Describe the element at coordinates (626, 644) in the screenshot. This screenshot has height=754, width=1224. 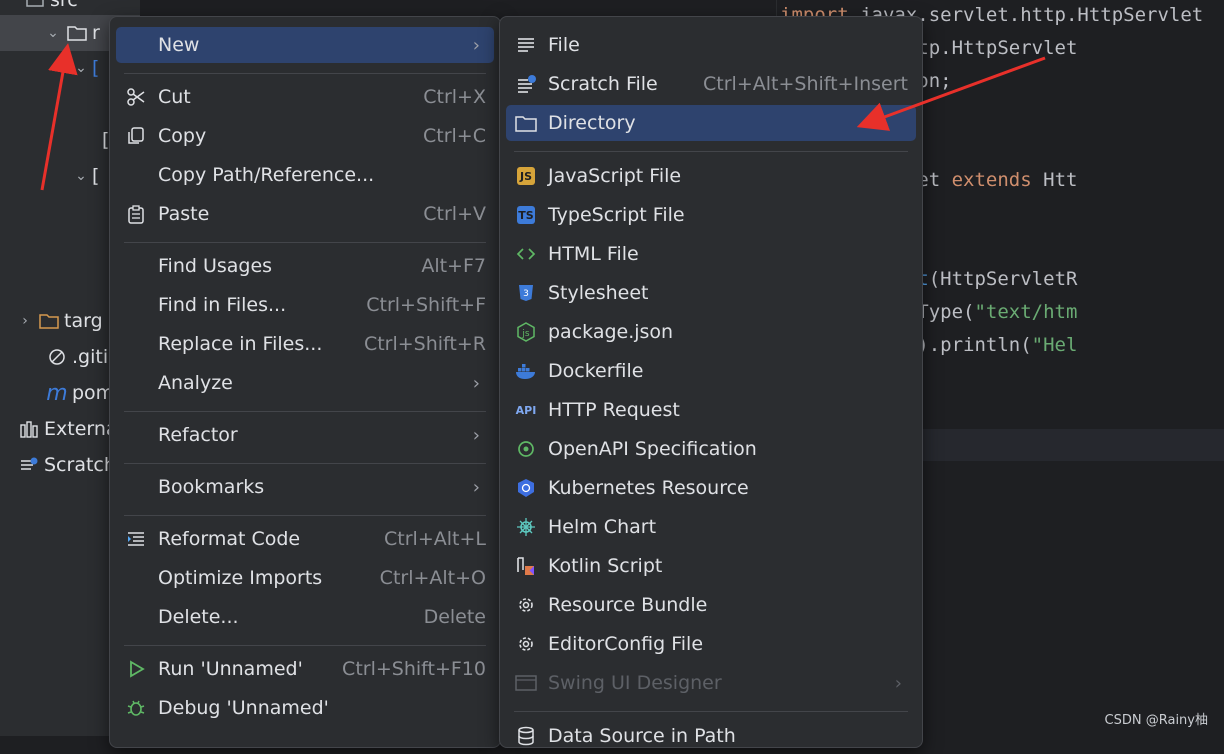
I see `menu-item-label: EditorConfig File` at that location.